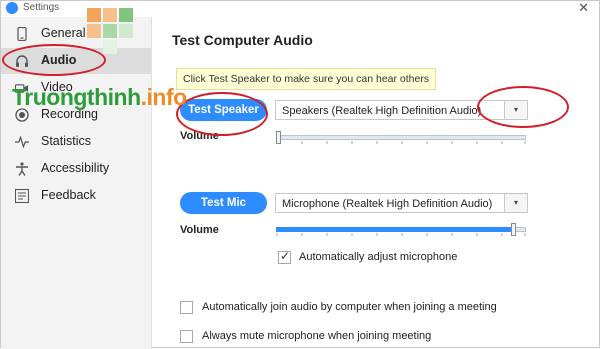 The width and height of the screenshot is (600, 349). Describe the element at coordinates (583, 8) in the screenshot. I see `close-icon: ✕` at that location.